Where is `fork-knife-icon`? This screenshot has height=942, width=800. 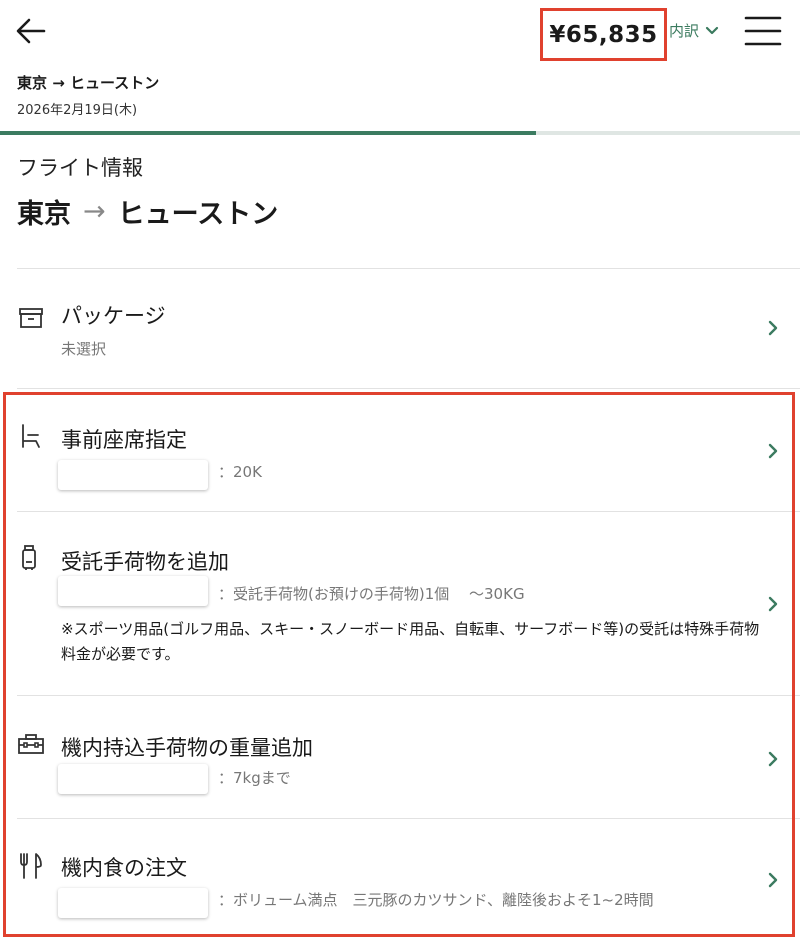
fork-knife-icon is located at coordinates (31, 866).